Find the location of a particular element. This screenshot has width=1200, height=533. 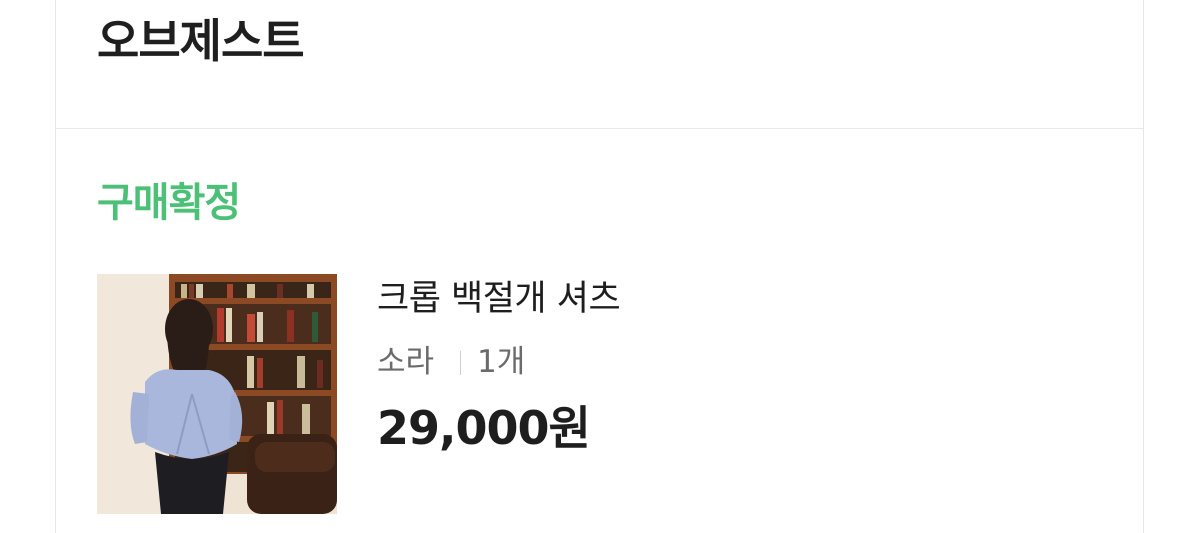

product-thumbnail is located at coordinates (217, 394).